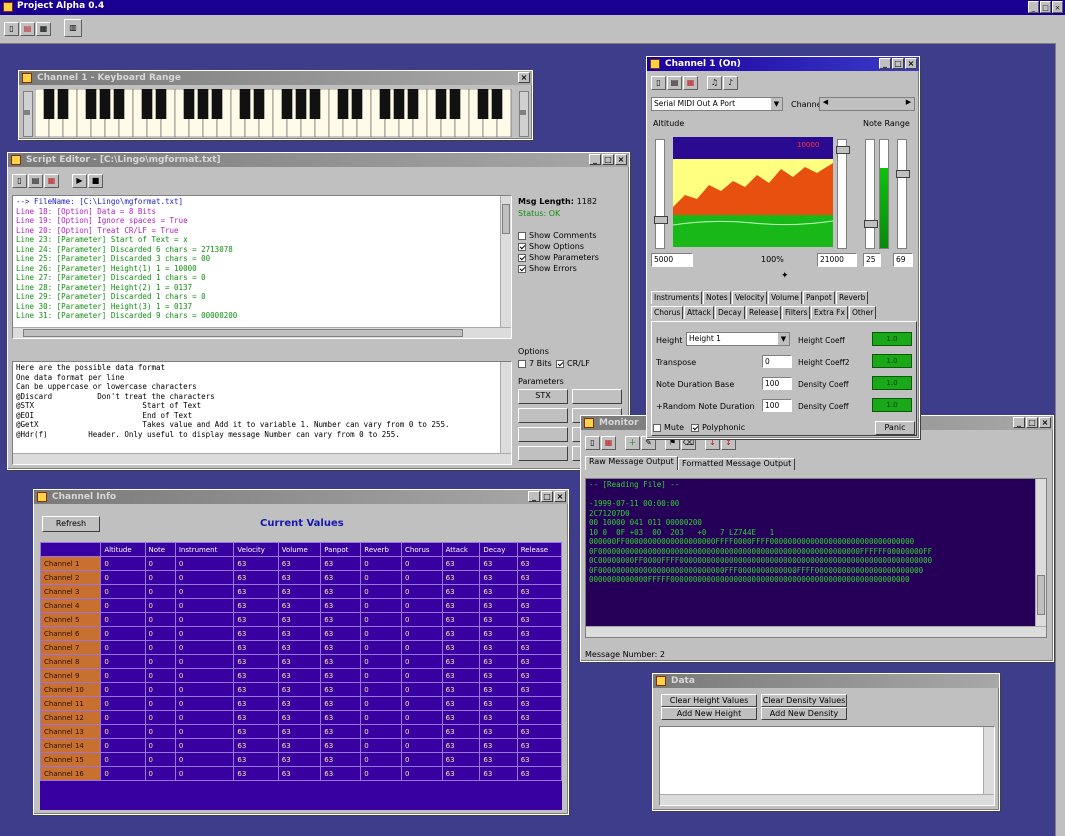 The height and width of the screenshot is (836, 1065). I want to click on script-vscroll, so click(505, 262).